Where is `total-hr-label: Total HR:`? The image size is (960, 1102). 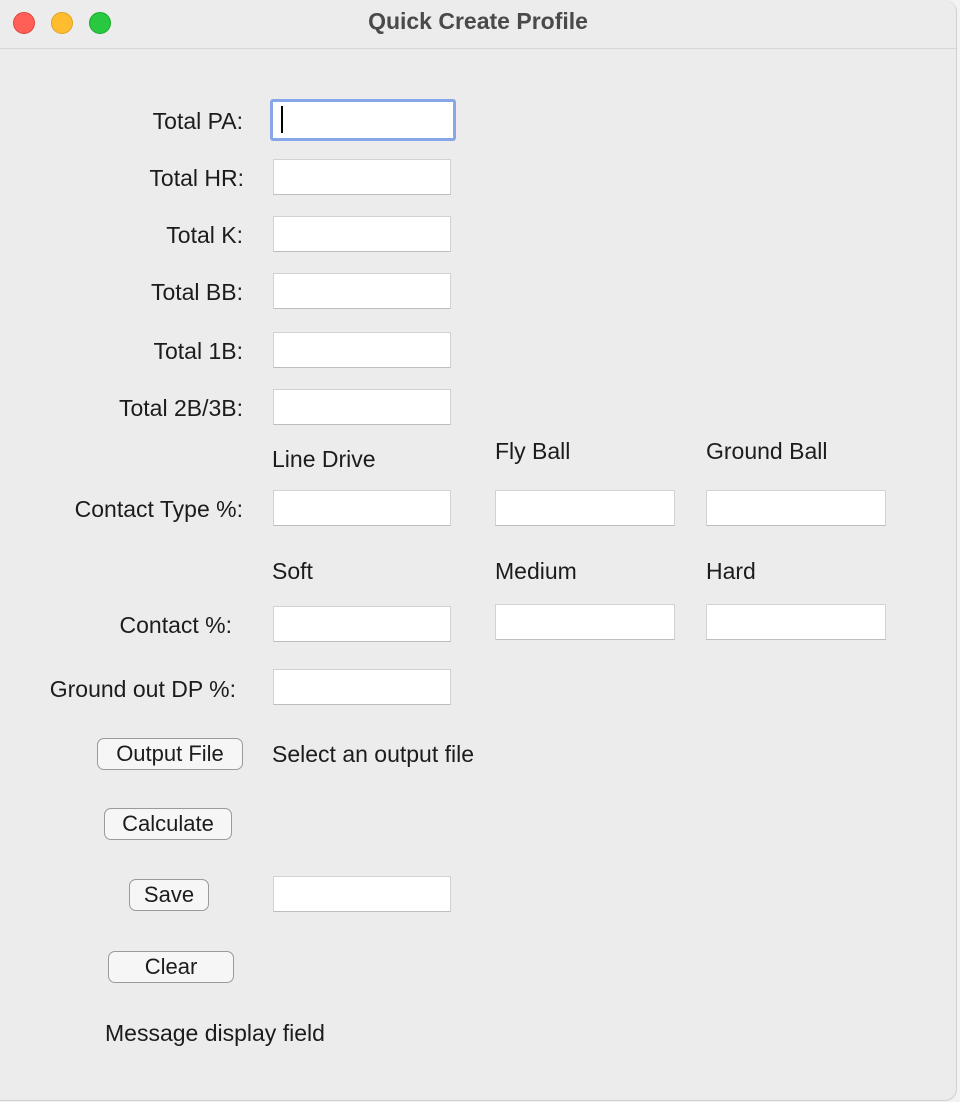
total-hr-label: Total HR: is located at coordinates (196, 178).